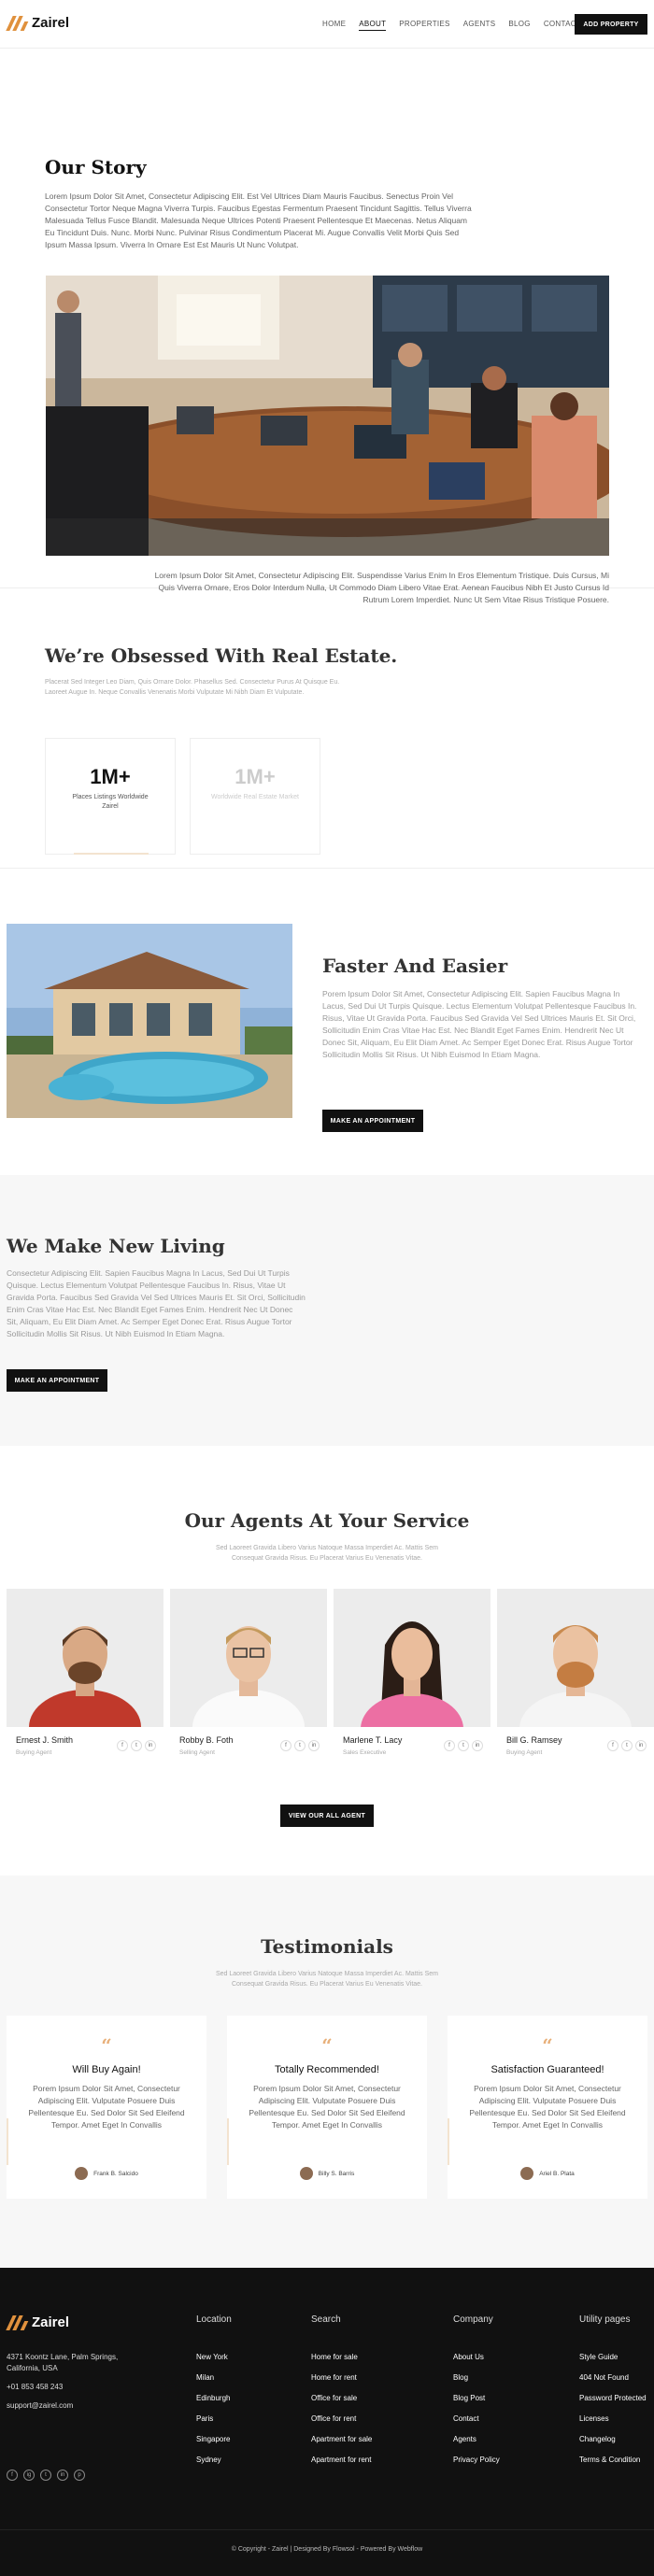  I want to click on agent-role: Buying Agent, so click(34, 1752).